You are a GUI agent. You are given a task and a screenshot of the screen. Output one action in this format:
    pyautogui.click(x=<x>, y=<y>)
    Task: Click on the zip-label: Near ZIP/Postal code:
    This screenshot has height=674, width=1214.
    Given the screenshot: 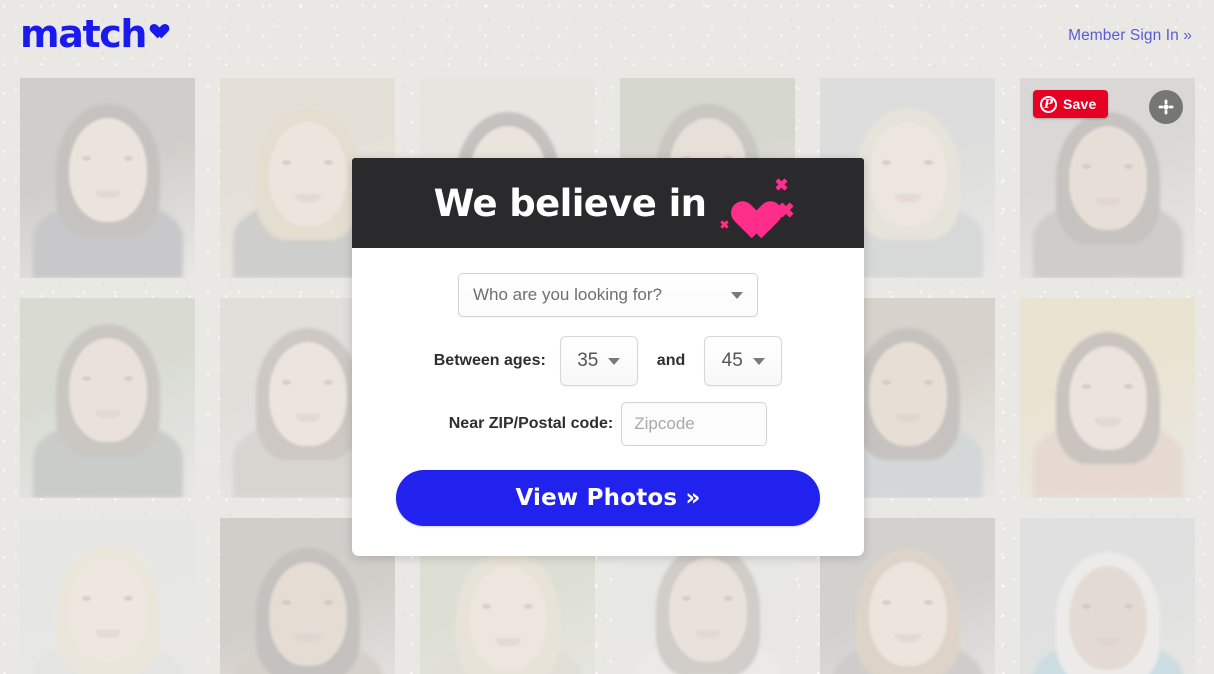 What is the action you would take?
    pyautogui.click(x=531, y=423)
    